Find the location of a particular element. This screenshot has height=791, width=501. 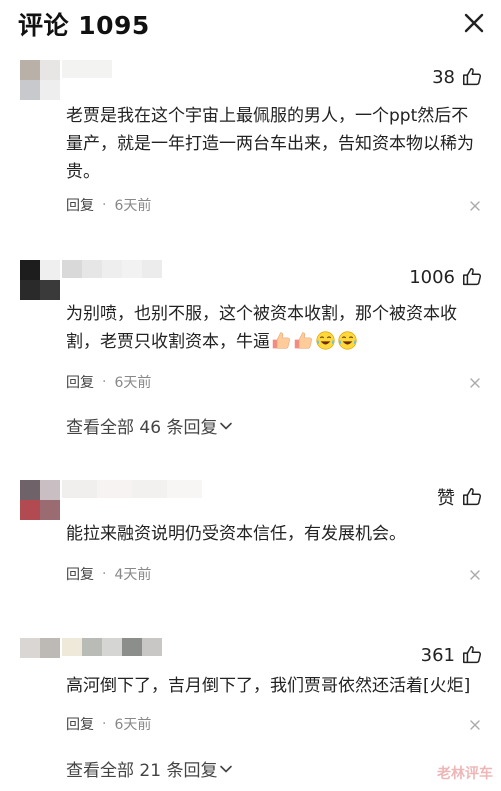

like-count: 38 is located at coordinates (443, 77).